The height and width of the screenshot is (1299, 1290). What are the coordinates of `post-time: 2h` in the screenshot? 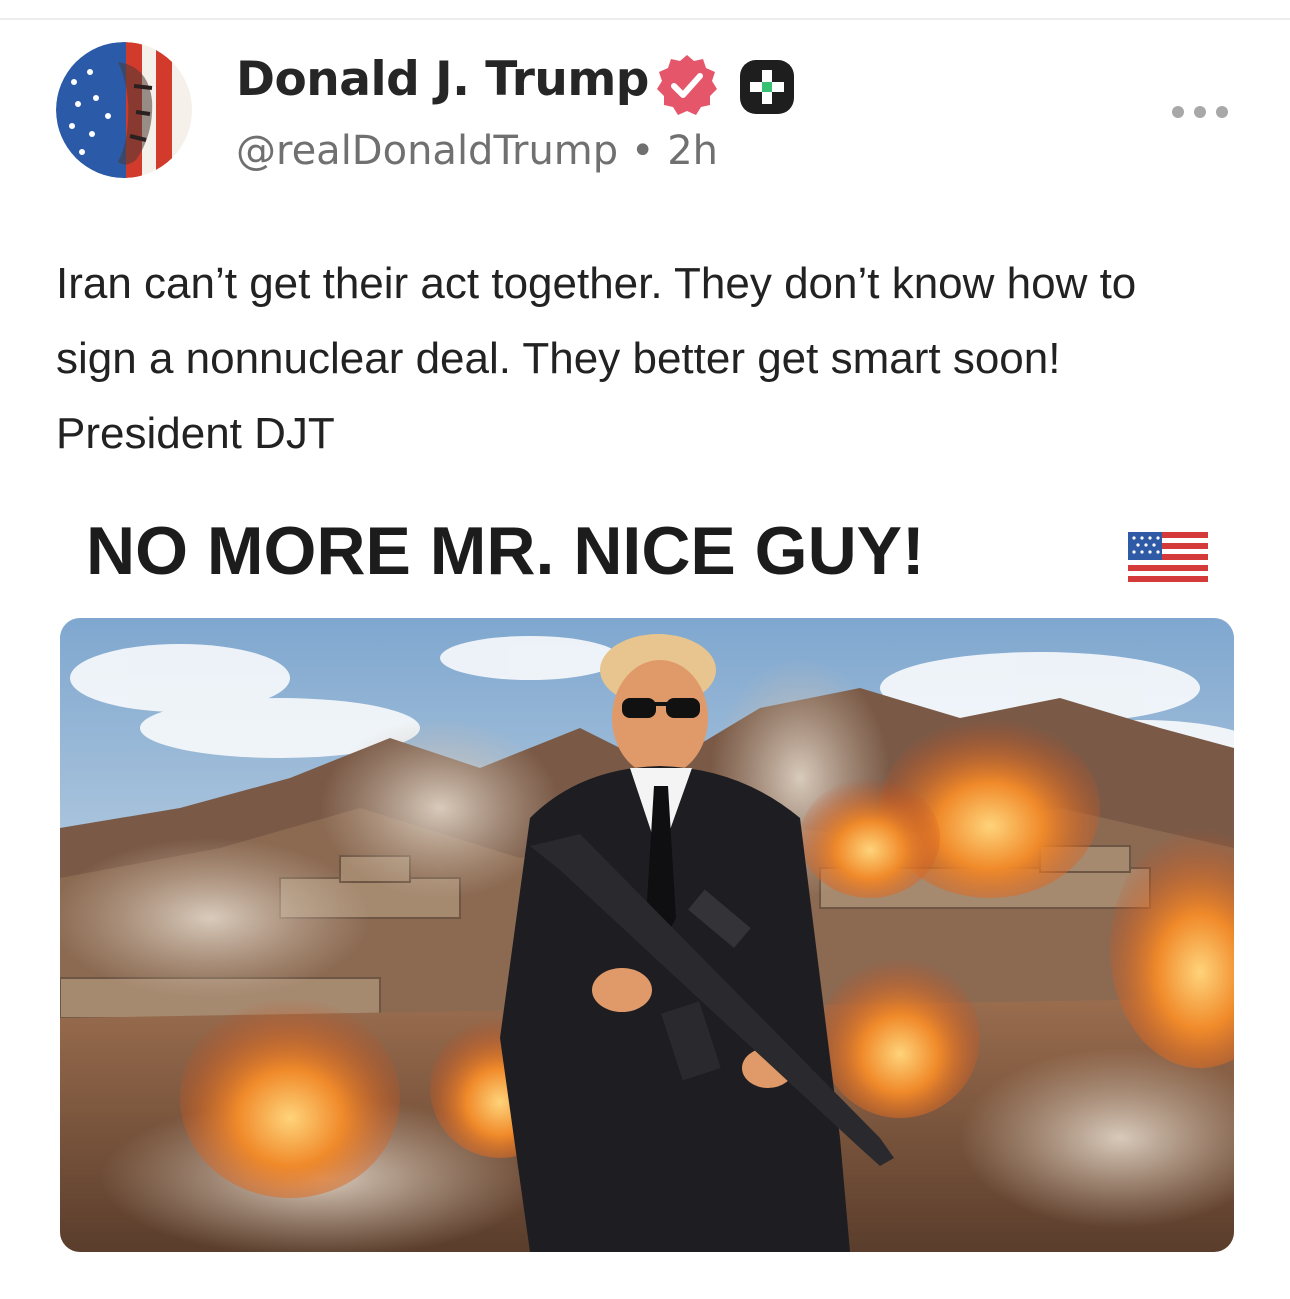 It's located at (692, 151).